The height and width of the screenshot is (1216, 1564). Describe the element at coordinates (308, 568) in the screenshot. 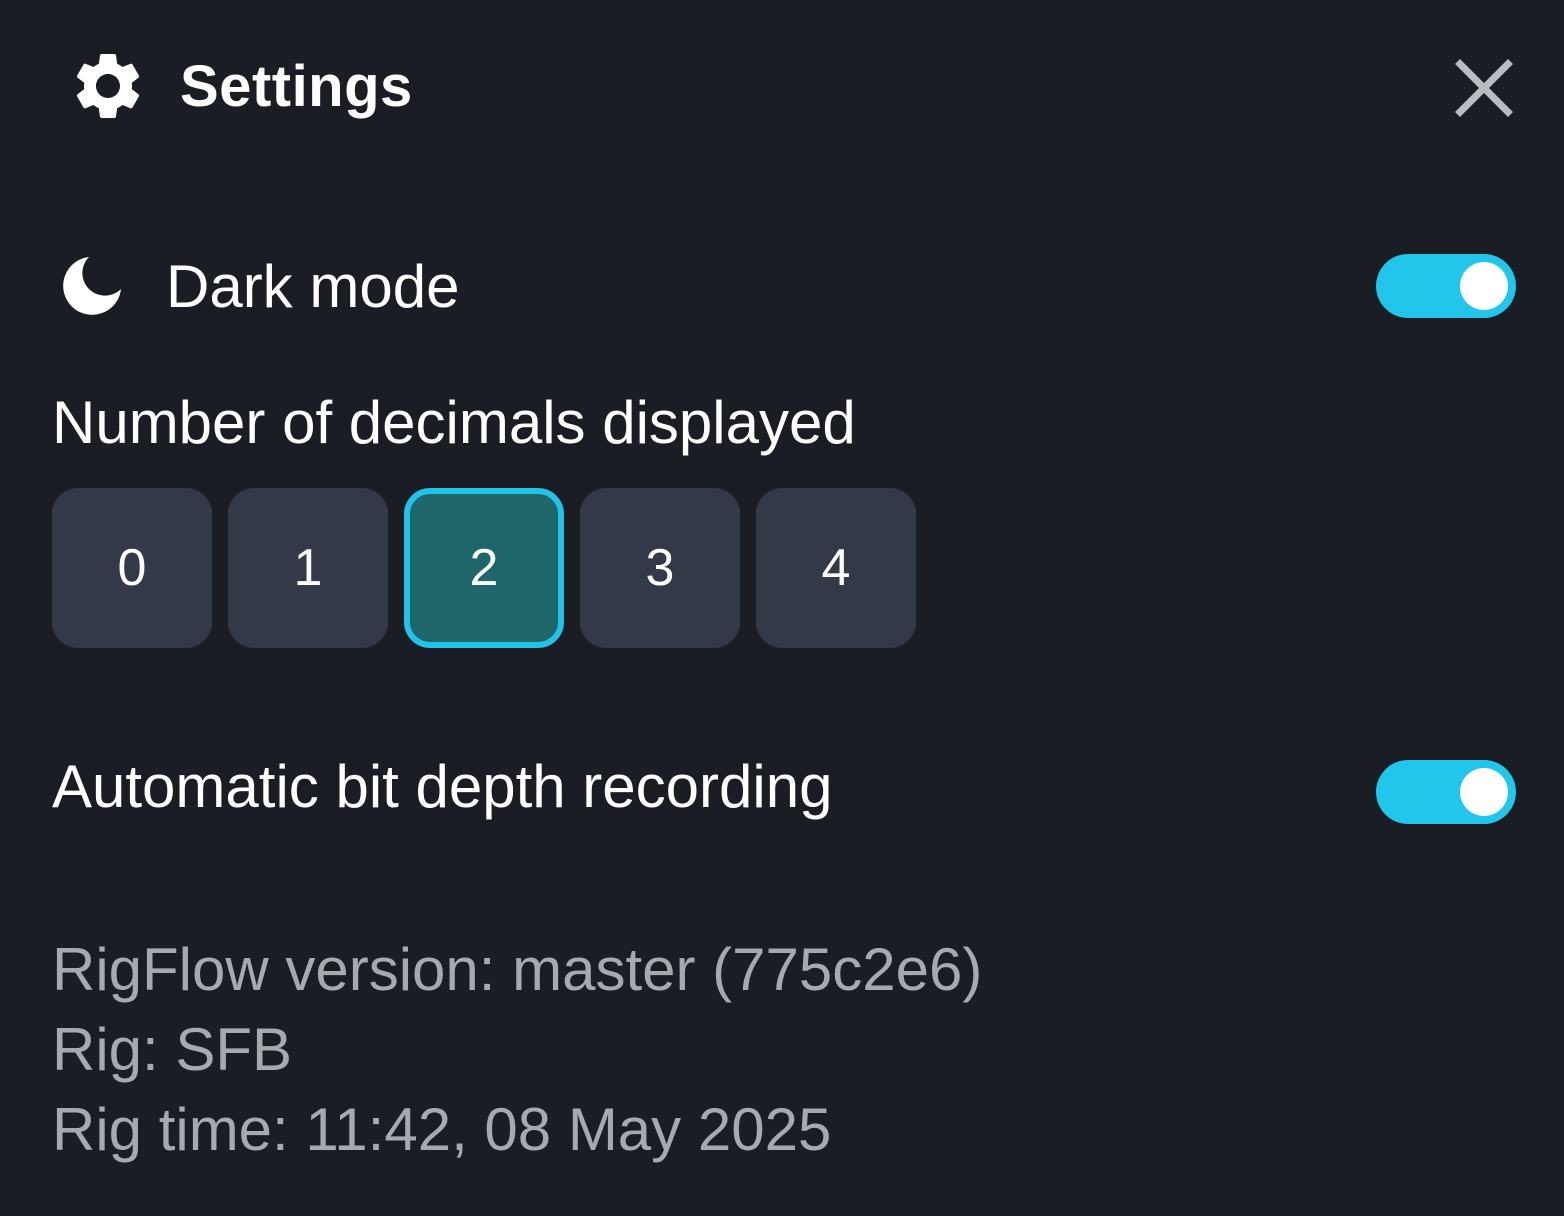

I see `decimal-option-1: 1` at that location.